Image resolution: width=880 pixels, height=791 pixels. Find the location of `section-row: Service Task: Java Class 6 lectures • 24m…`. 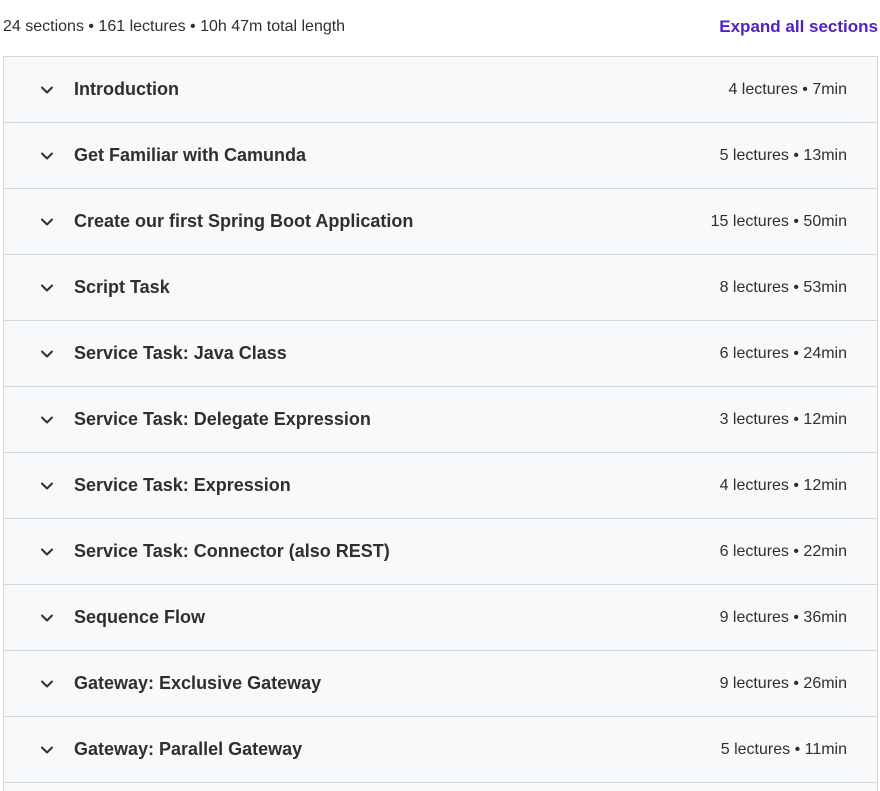

section-row: Service Task: Java Class 6 lectures • 24m… is located at coordinates (440, 354).